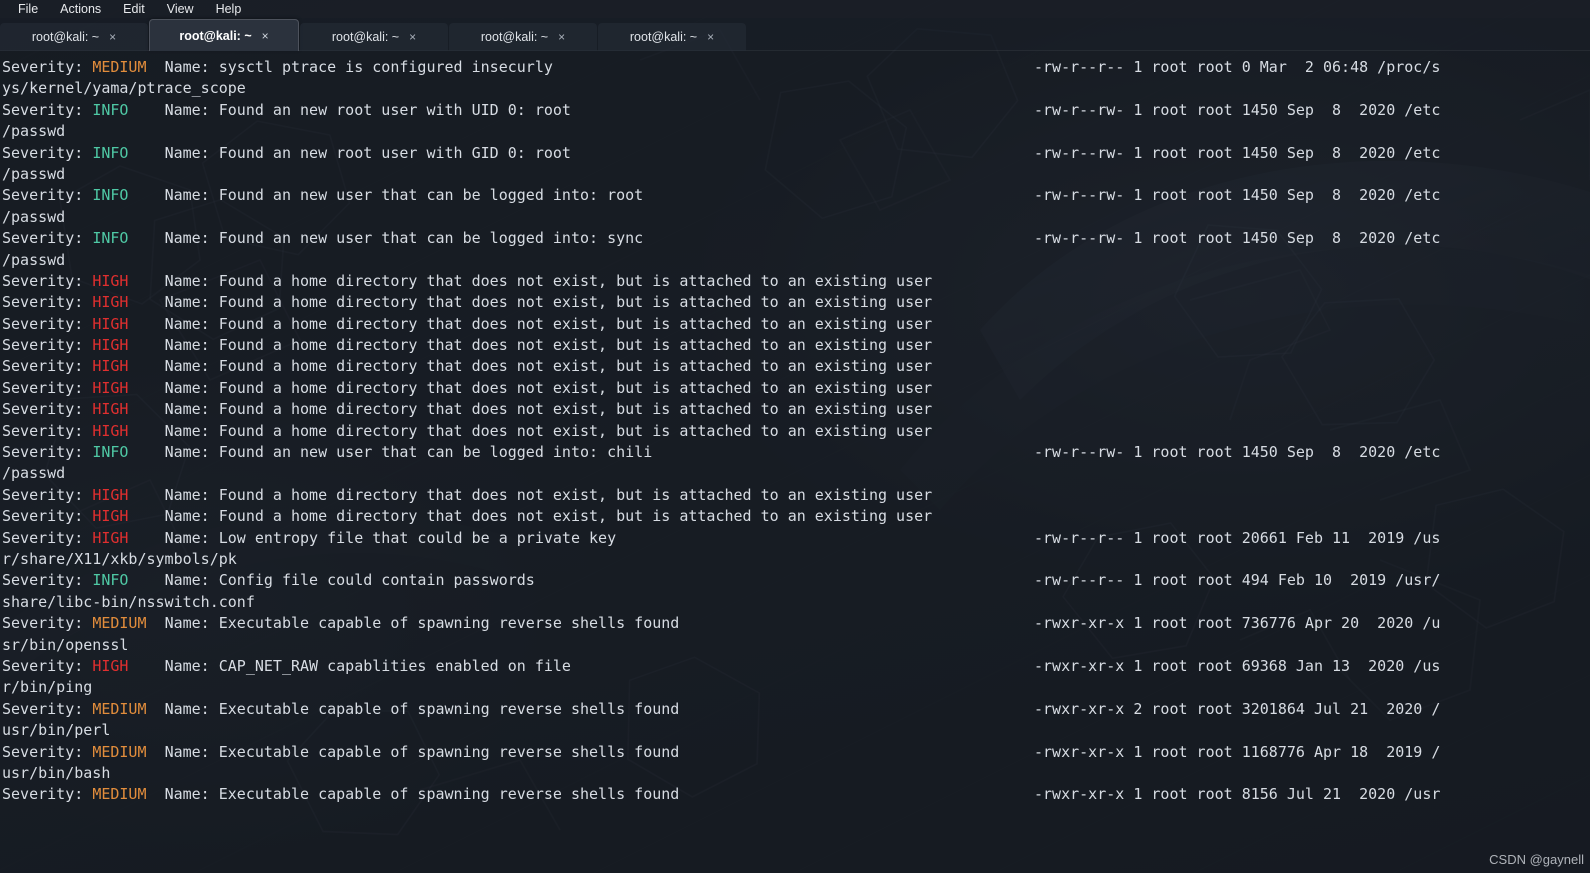 Image resolution: width=1590 pixels, height=873 pixels. What do you see at coordinates (124, 88) in the screenshot?
I see `continuation-text: ys/kernel/yama/ptrace_scope` at bounding box center [124, 88].